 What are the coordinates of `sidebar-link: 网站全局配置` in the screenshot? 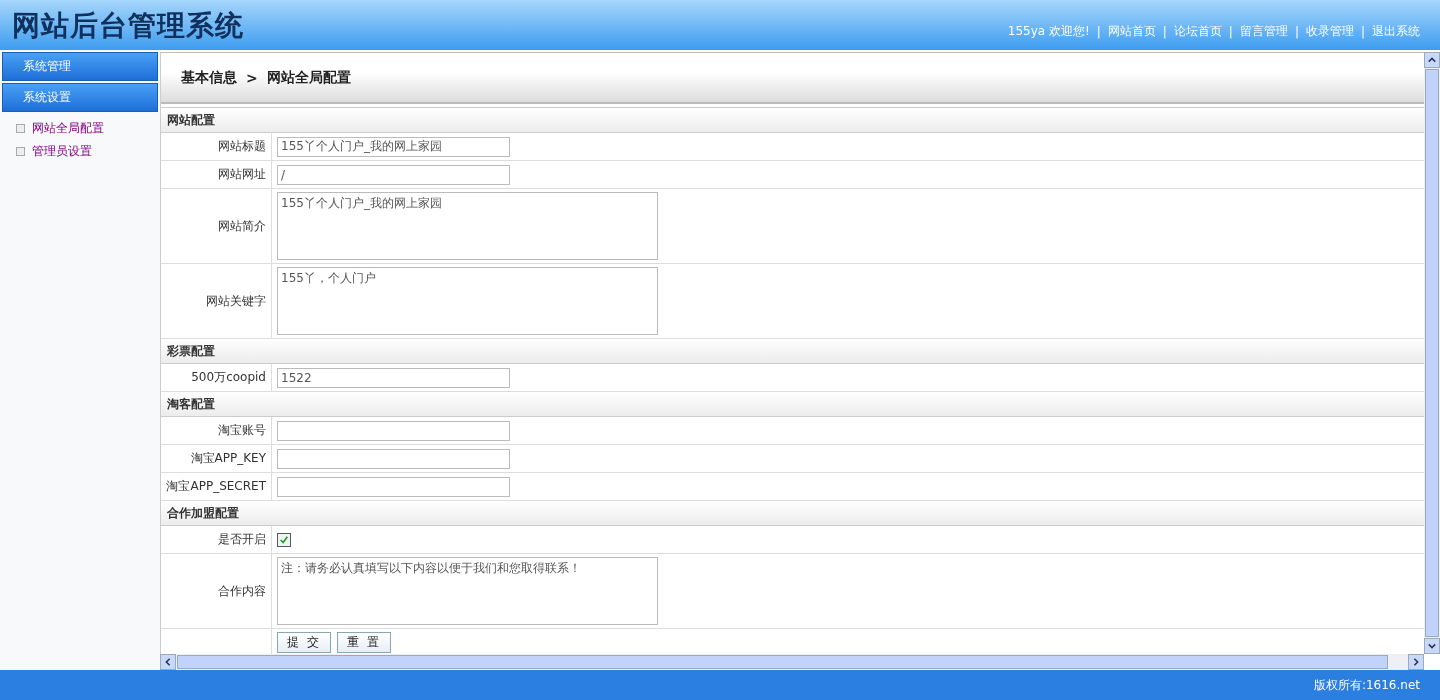 It's located at (68, 128).